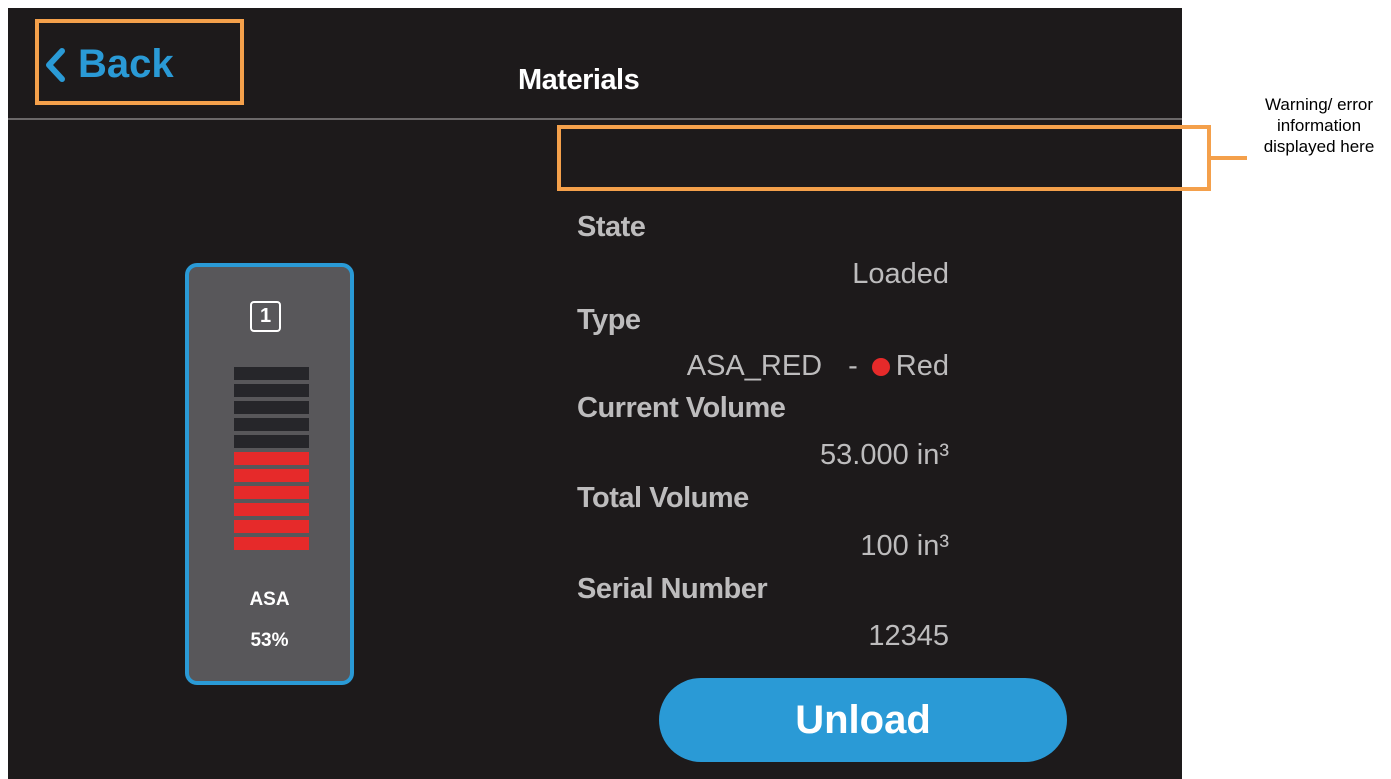 This screenshot has height=779, width=1391. Describe the element at coordinates (880, 366) in the screenshot. I see `color-dot-icon` at that location.